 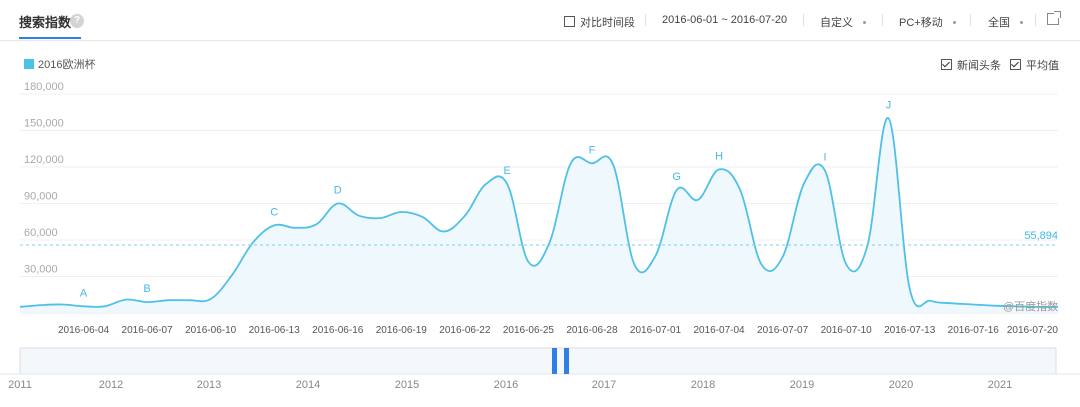 I want to click on timeline-year-label: 2014, so click(x=308, y=385).